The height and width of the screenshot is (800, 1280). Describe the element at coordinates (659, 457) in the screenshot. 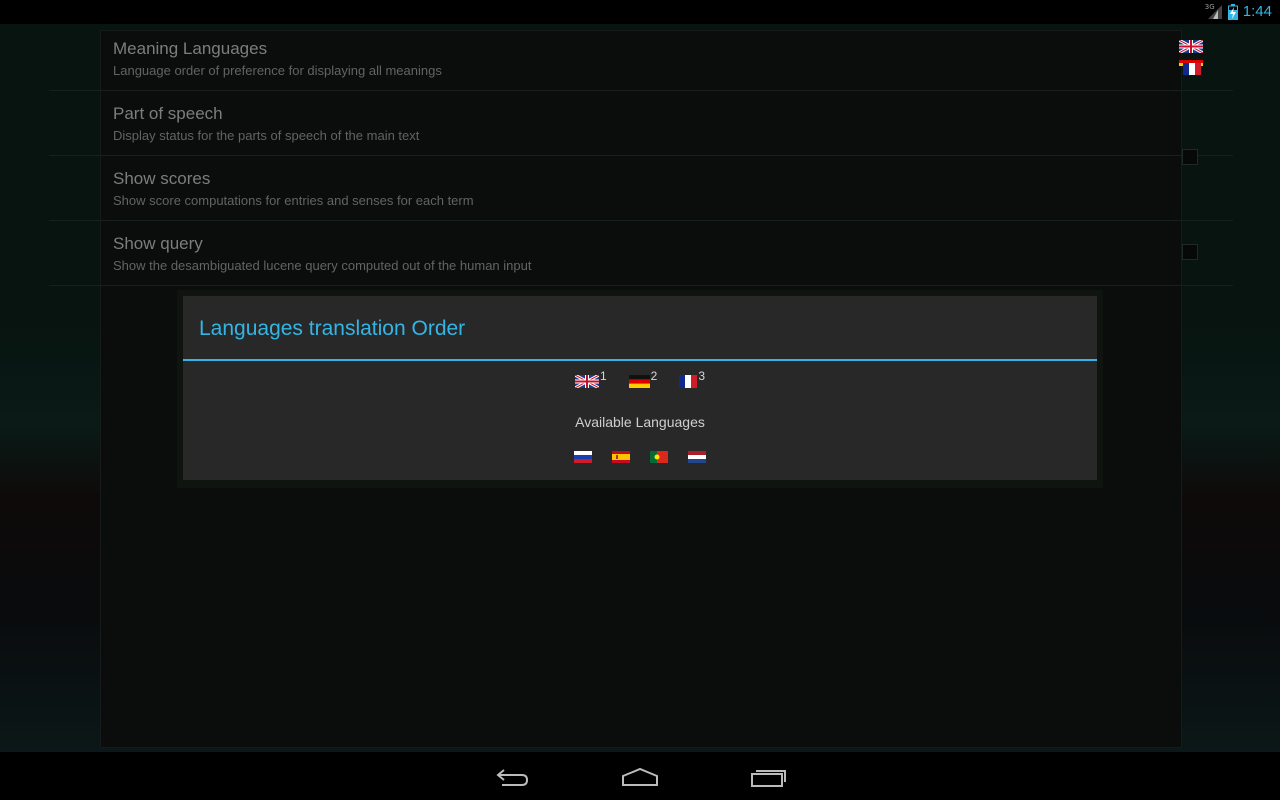

I see `flag-pt-icon` at that location.